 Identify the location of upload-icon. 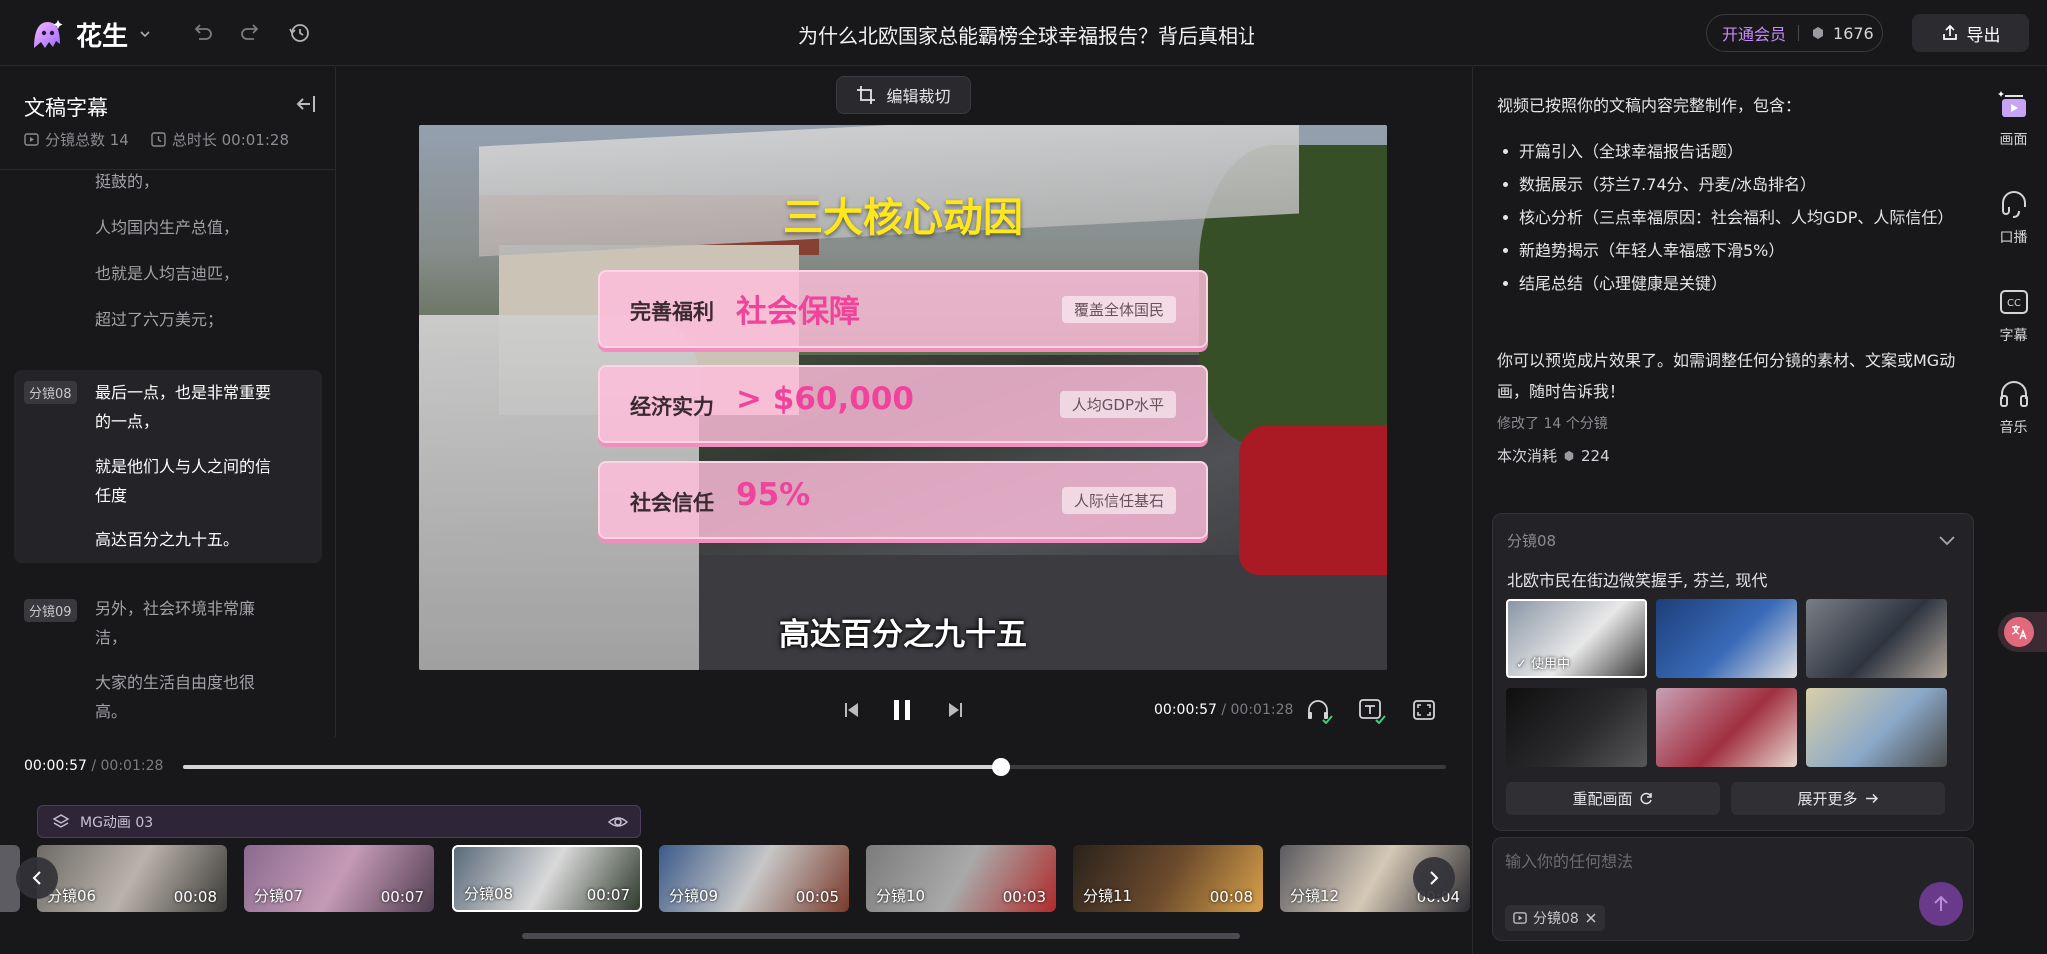
(1949, 32).